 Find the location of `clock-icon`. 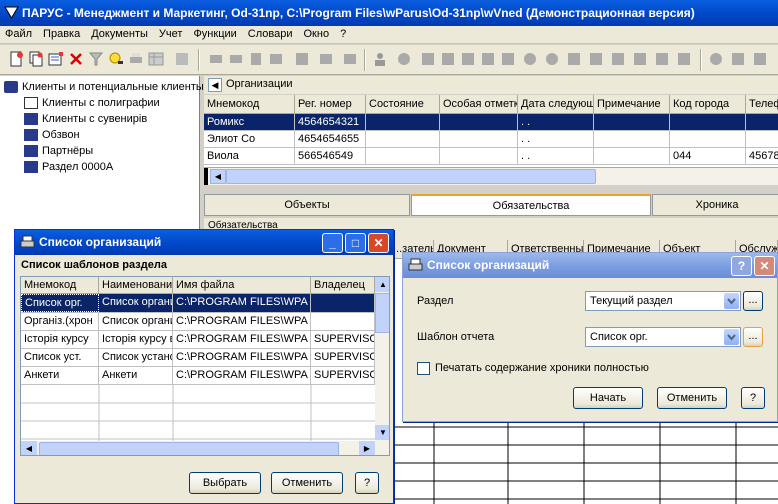

clock-icon is located at coordinates (552, 59).